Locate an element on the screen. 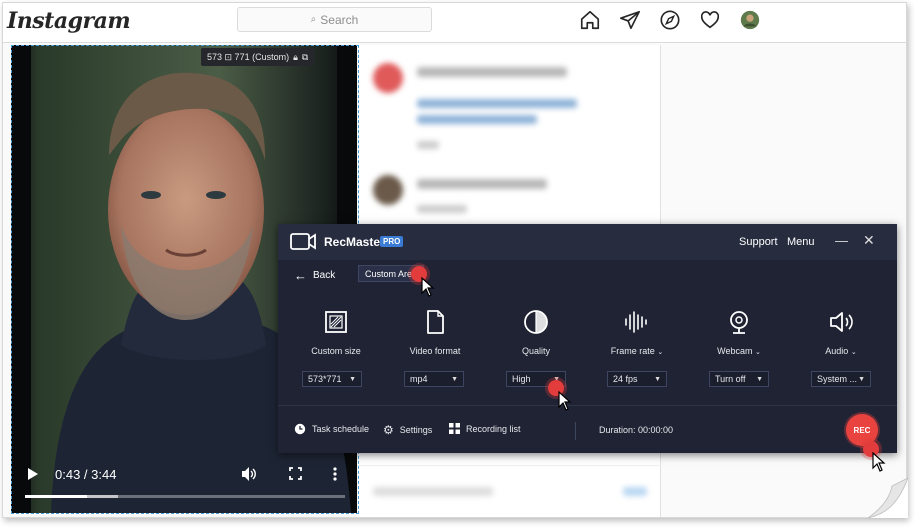 Image resolution: width=915 pixels, height=528 pixels. more-options-icon is located at coordinates (335, 474).